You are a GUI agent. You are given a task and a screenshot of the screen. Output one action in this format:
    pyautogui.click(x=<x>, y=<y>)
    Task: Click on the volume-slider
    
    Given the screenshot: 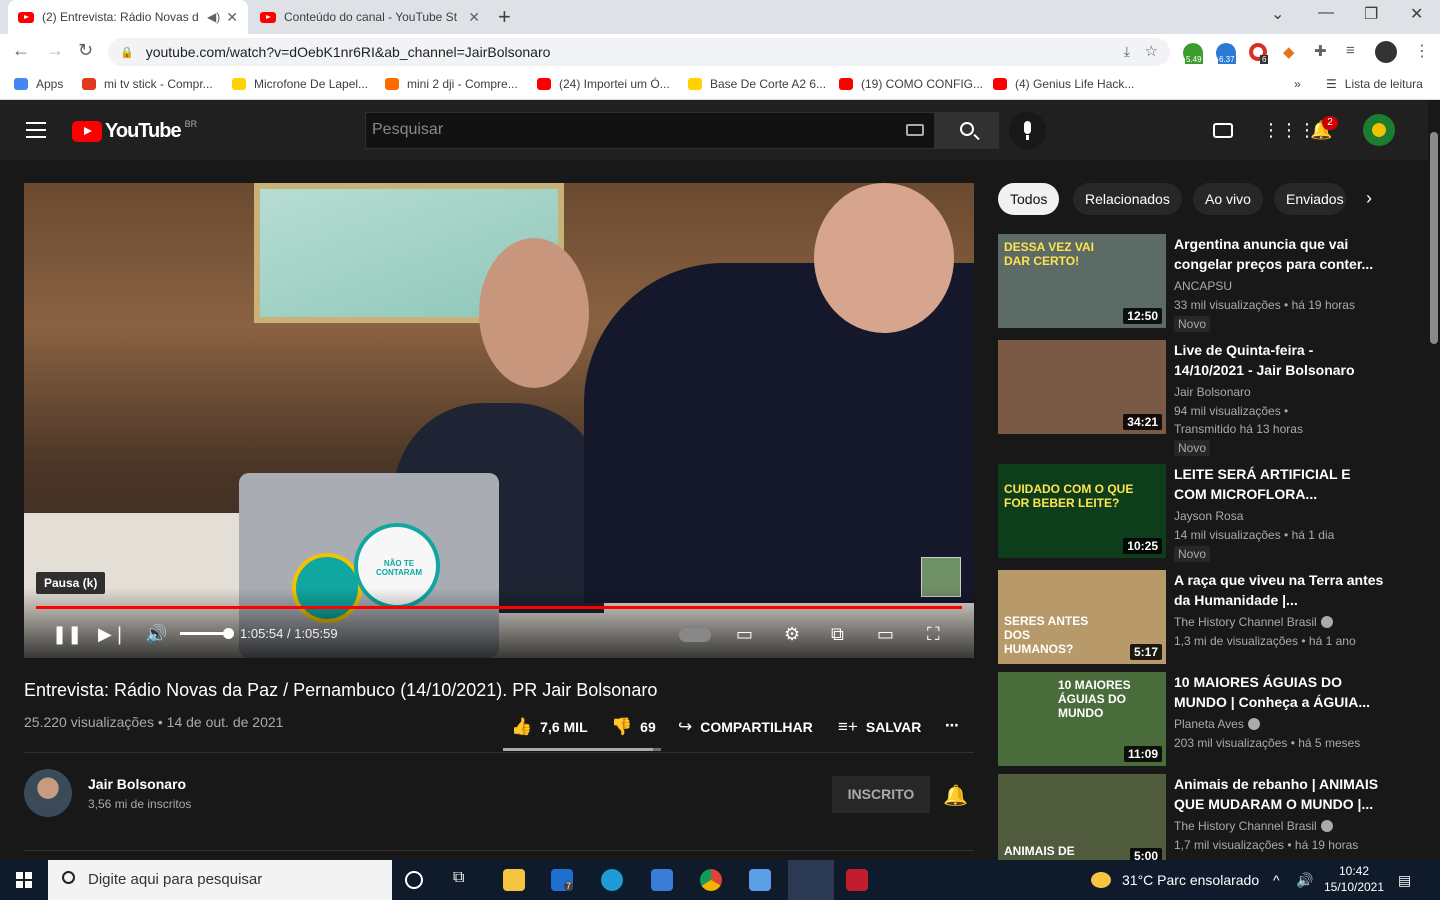 What is the action you would take?
    pyautogui.click(x=207, y=633)
    